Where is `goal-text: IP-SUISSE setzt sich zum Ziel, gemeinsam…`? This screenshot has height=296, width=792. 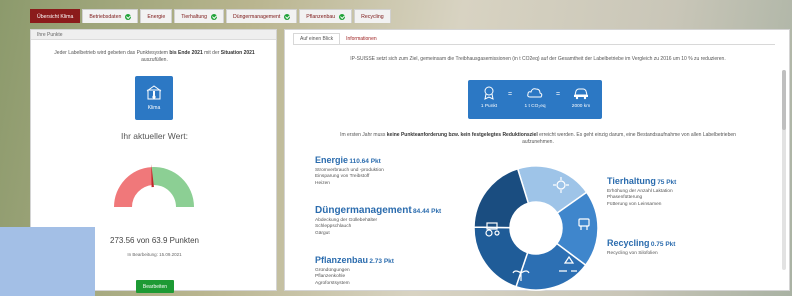
goal-text: IP-SUISSE setzt sich zum Ziel, gemeinsam… is located at coordinates (538, 59).